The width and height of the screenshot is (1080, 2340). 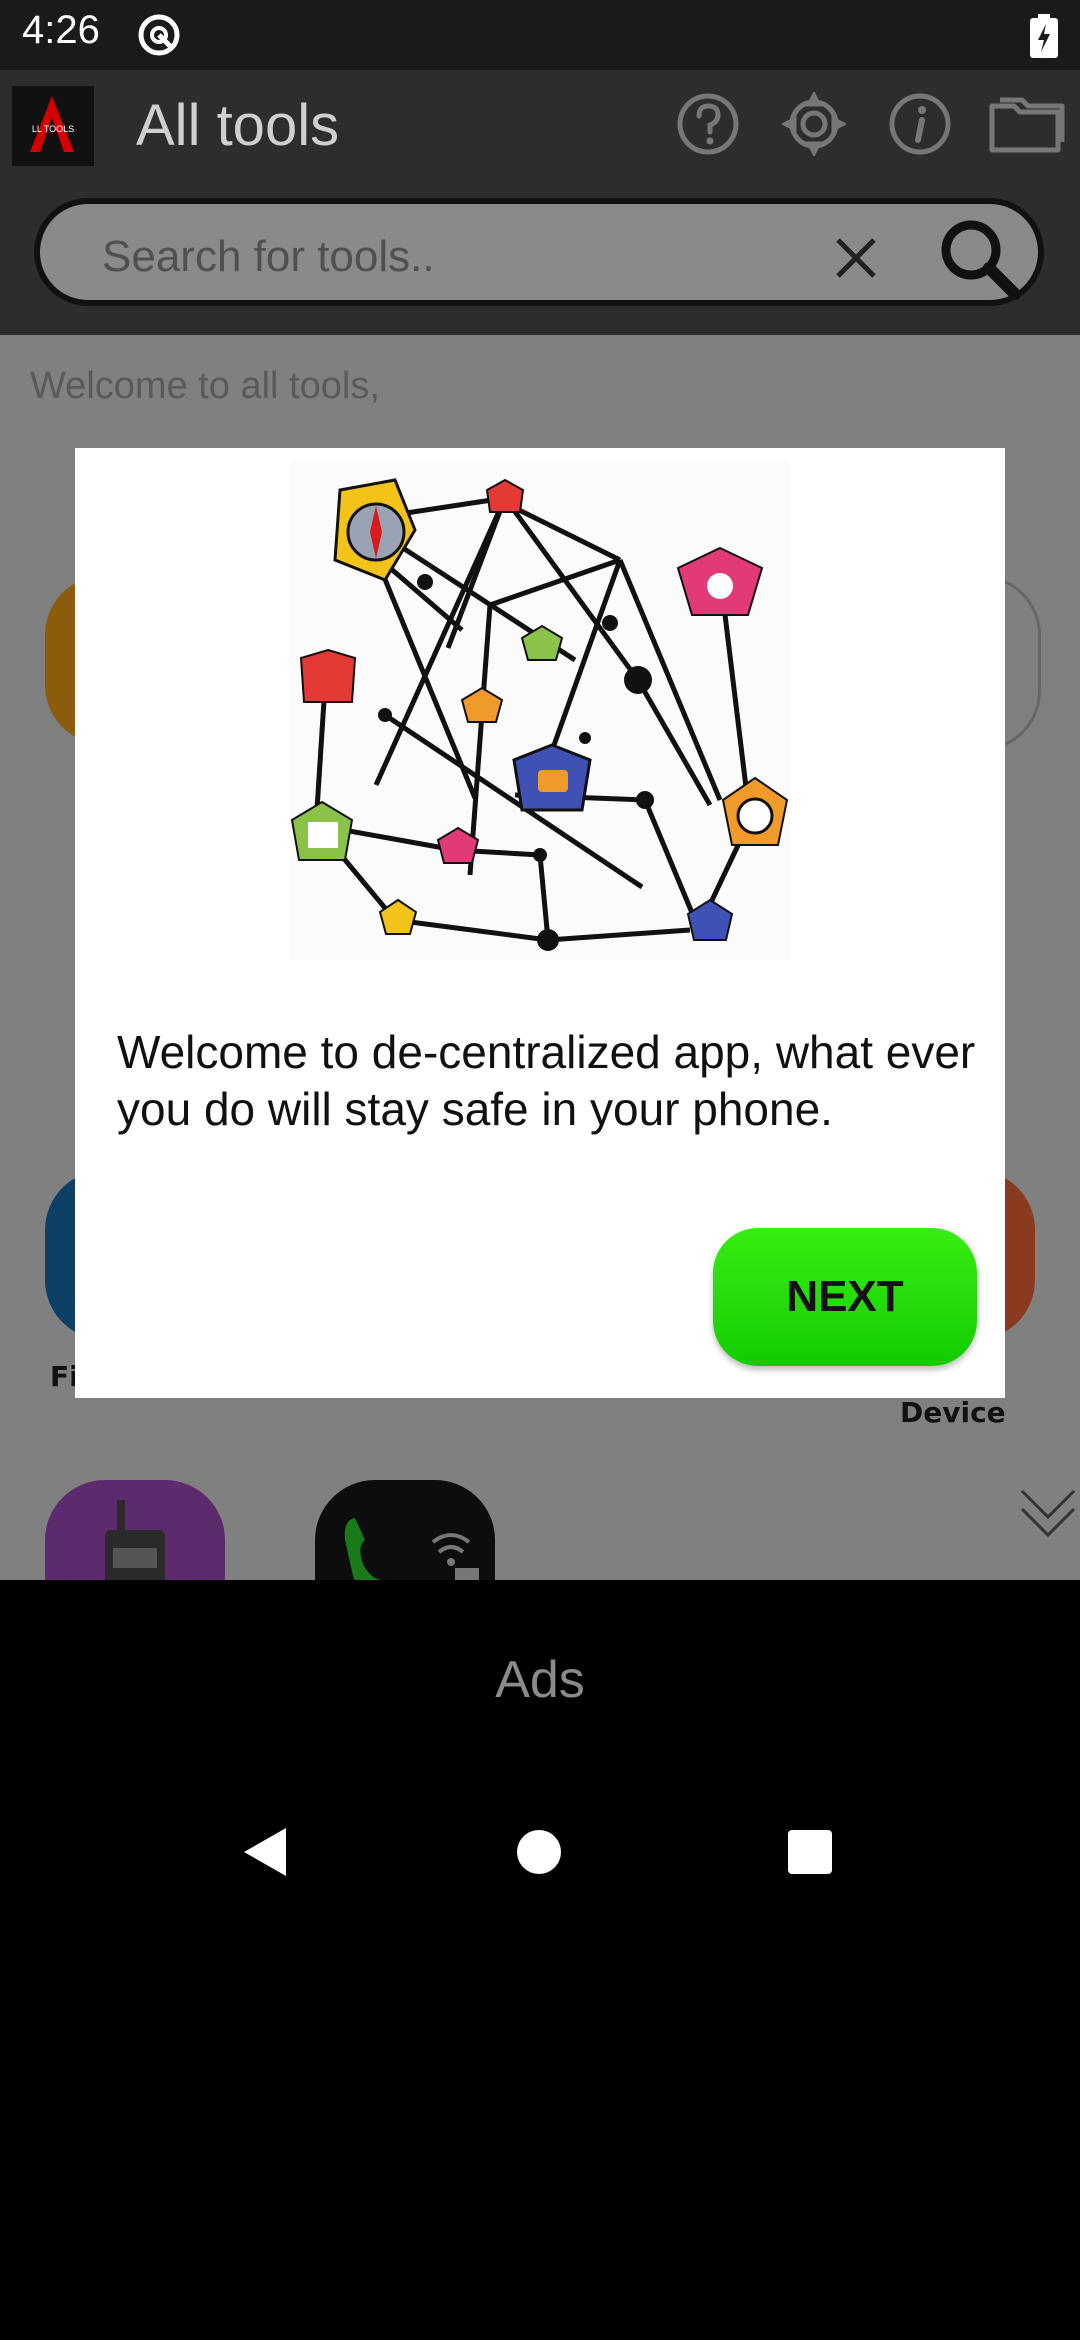 What do you see at coordinates (540, 35) in the screenshot?
I see `status-bar: 4:26` at bounding box center [540, 35].